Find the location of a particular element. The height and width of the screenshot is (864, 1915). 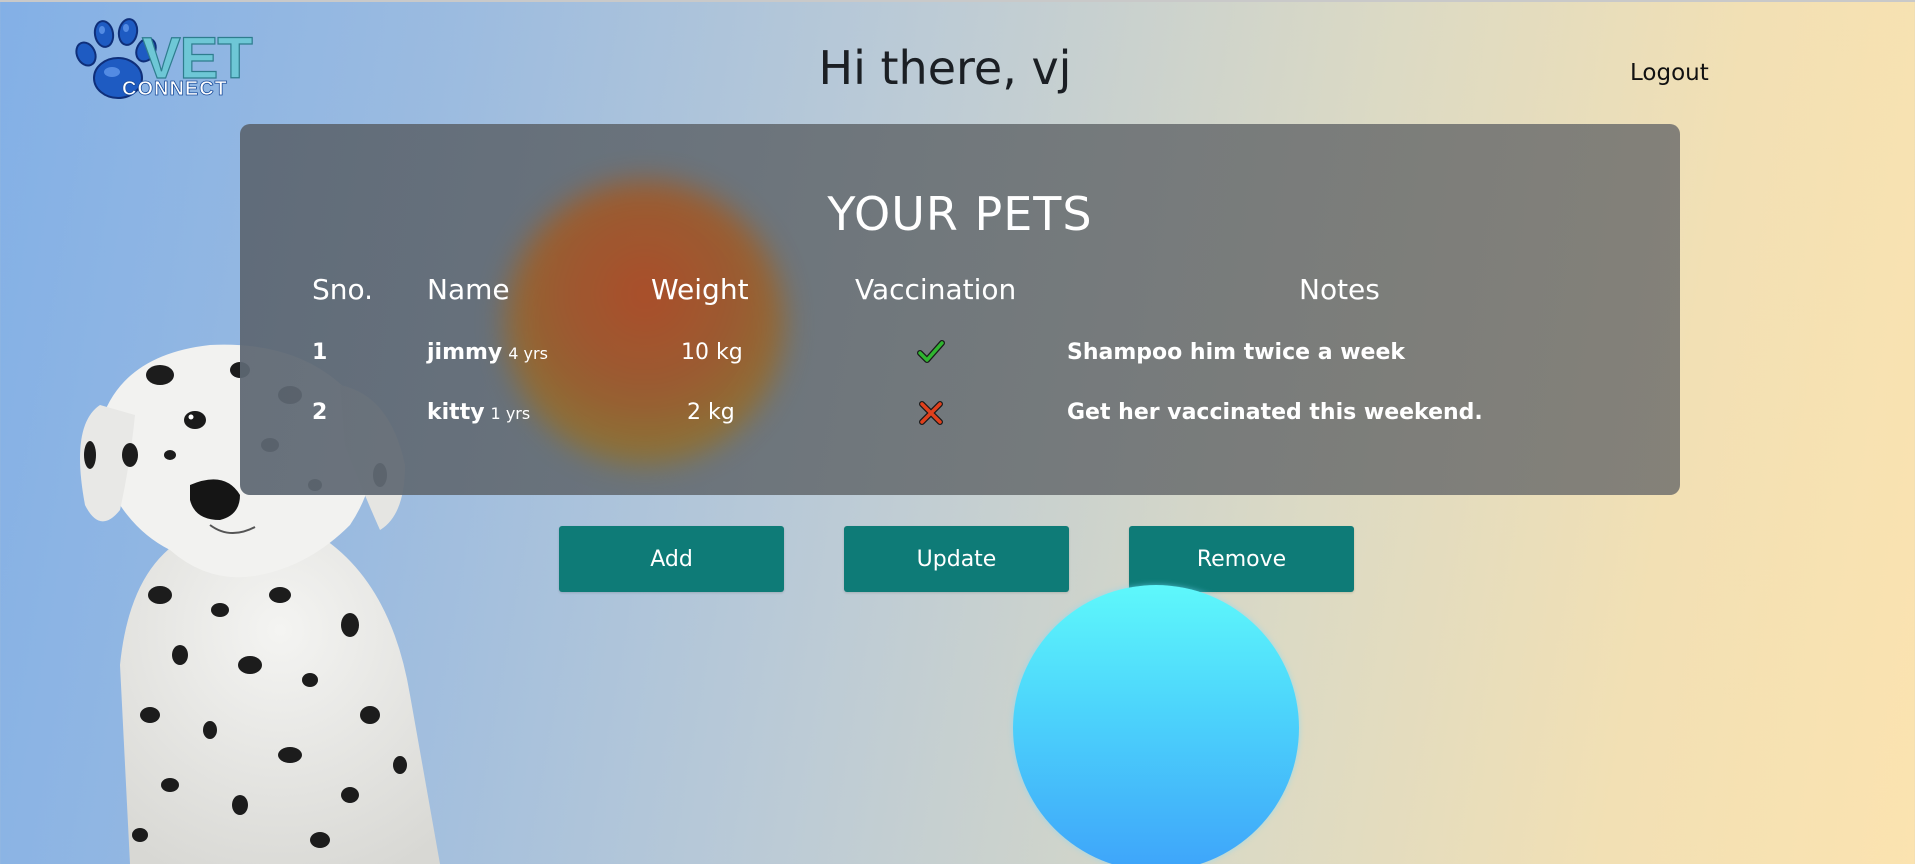

row-sno: 1 is located at coordinates (320, 352).